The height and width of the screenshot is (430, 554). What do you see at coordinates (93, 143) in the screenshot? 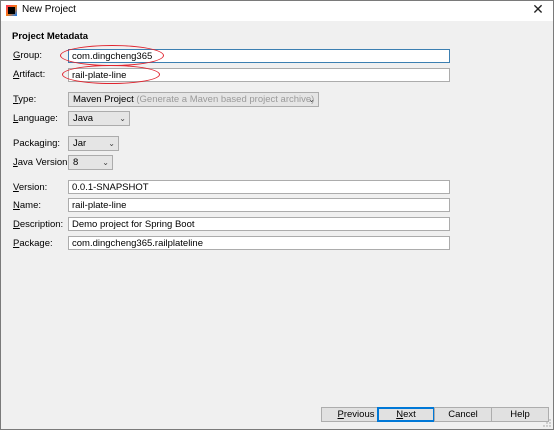
I see `packaging-select: Jar ⌄` at bounding box center [93, 143].